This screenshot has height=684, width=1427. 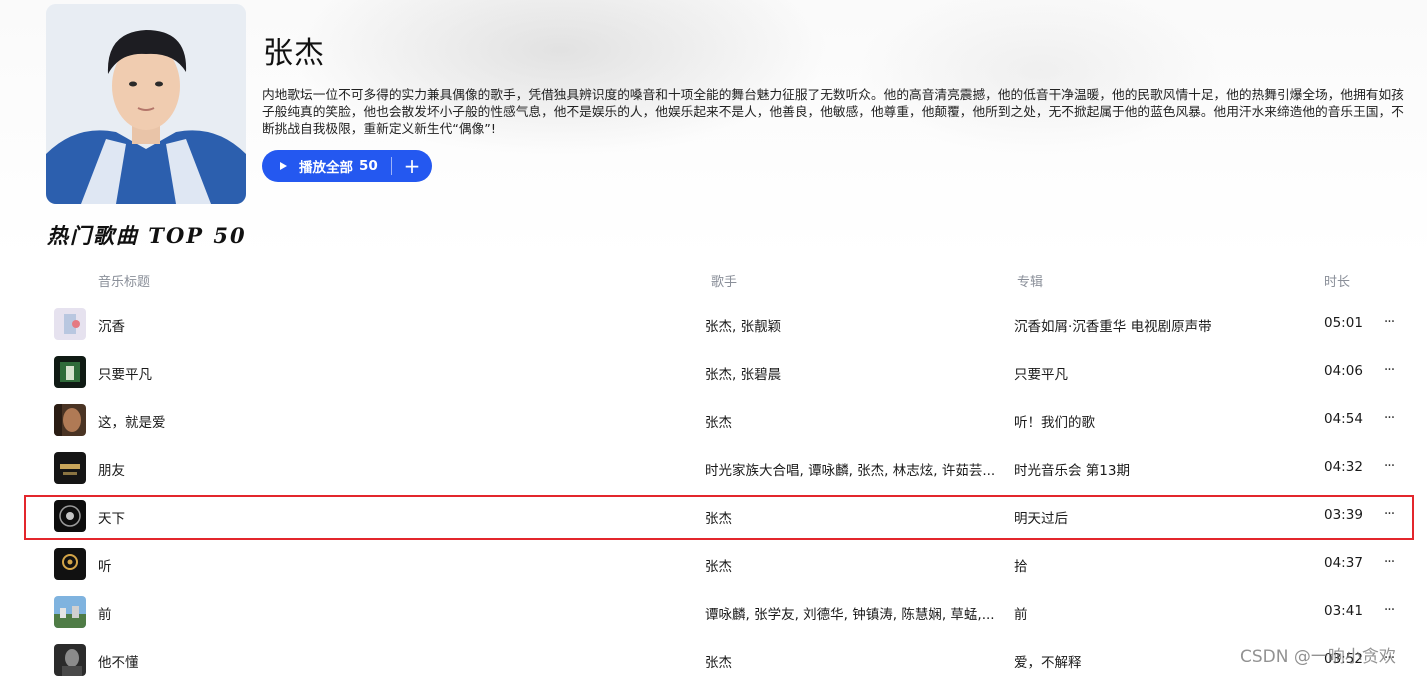 I want to click on column-header-album: 专辑, so click(x=1030, y=282).